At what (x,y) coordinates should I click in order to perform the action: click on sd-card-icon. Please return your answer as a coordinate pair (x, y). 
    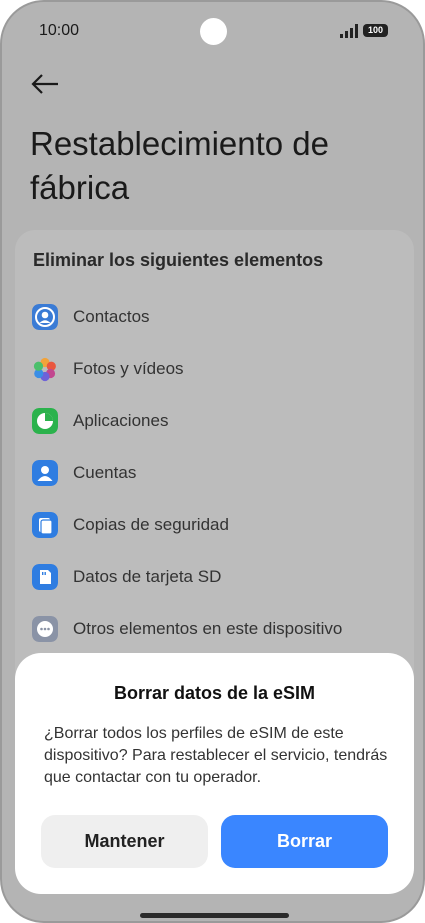
    Looking at the image, I should click on (45, 577).